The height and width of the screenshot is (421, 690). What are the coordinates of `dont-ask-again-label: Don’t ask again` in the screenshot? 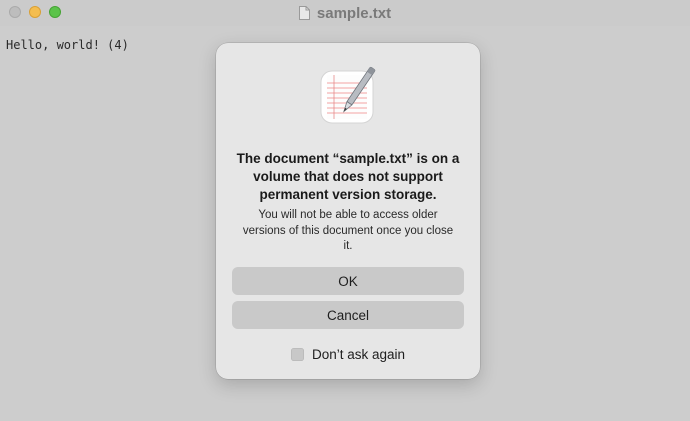 It's located at (358, 354).